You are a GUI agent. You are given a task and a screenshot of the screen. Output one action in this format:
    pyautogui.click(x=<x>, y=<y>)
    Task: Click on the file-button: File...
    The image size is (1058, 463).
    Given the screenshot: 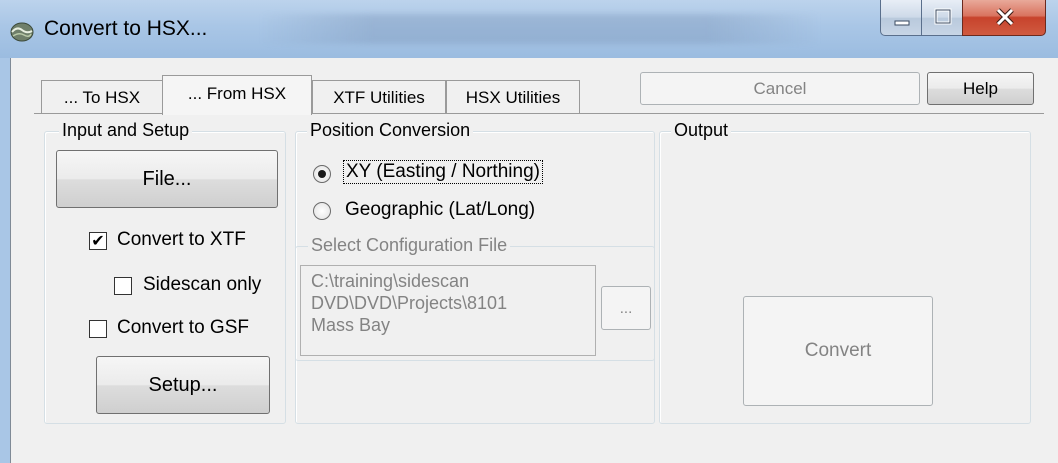 What is the action you would take?
    pyautogui.click(x=167, y=179)
    